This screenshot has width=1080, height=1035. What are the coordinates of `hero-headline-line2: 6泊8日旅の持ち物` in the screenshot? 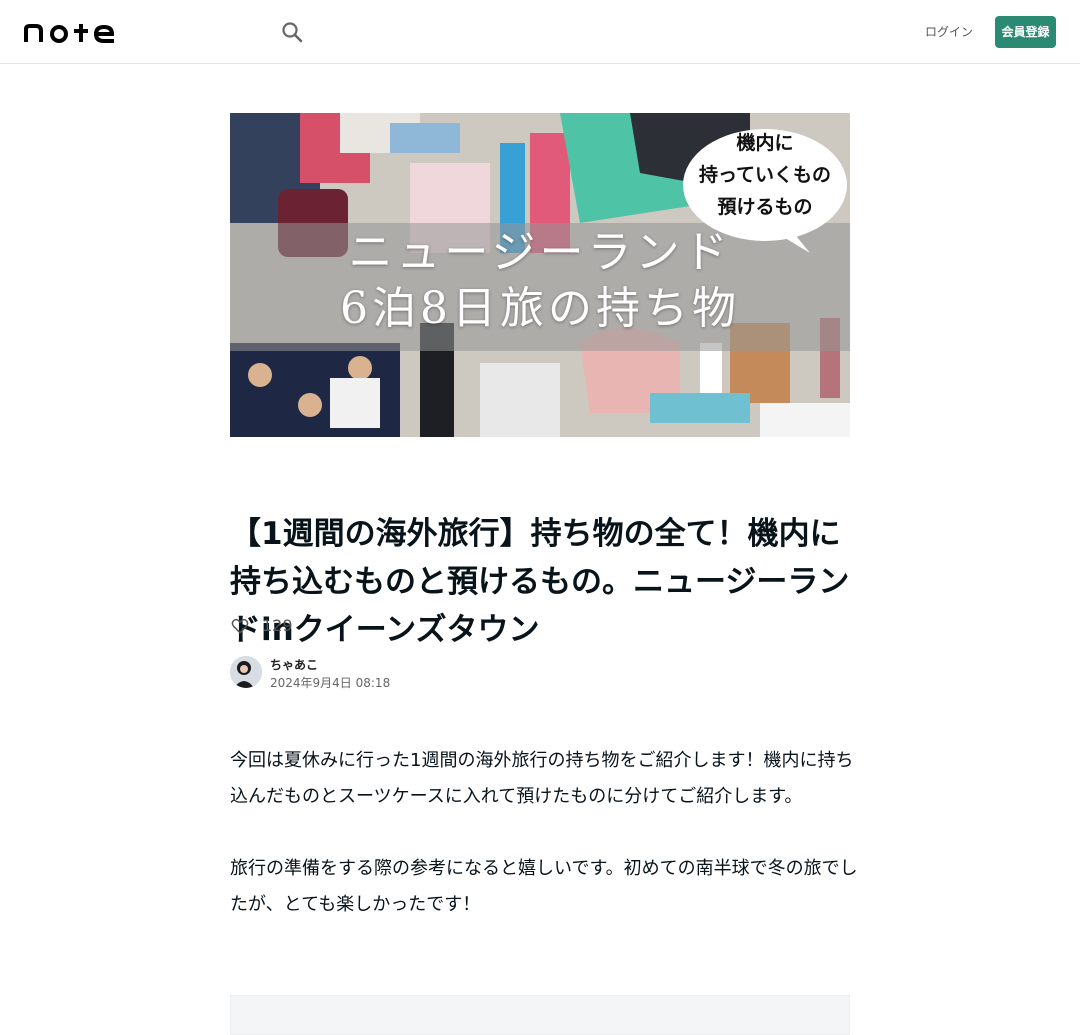 It's located at (540, 308).